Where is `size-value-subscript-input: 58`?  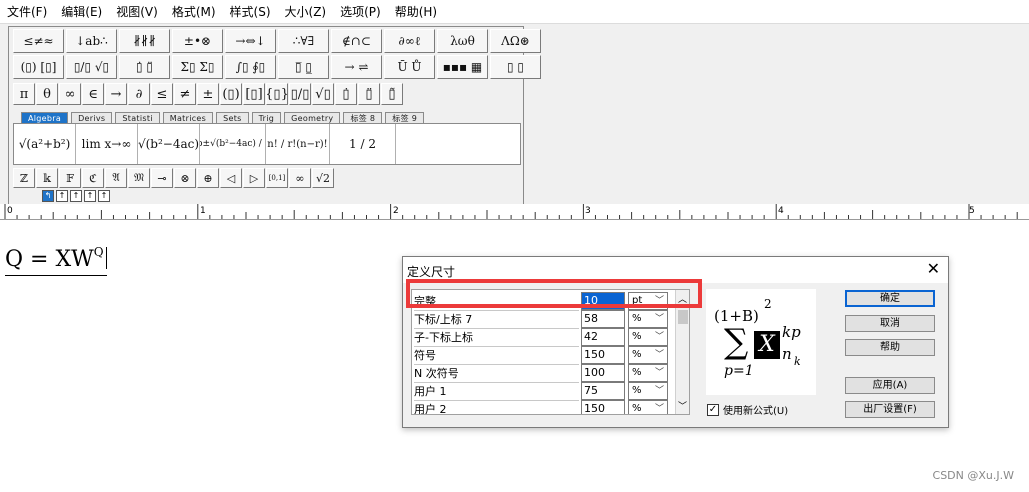
size-value-subscript-input: 58 is located at coordinates (603, 319).